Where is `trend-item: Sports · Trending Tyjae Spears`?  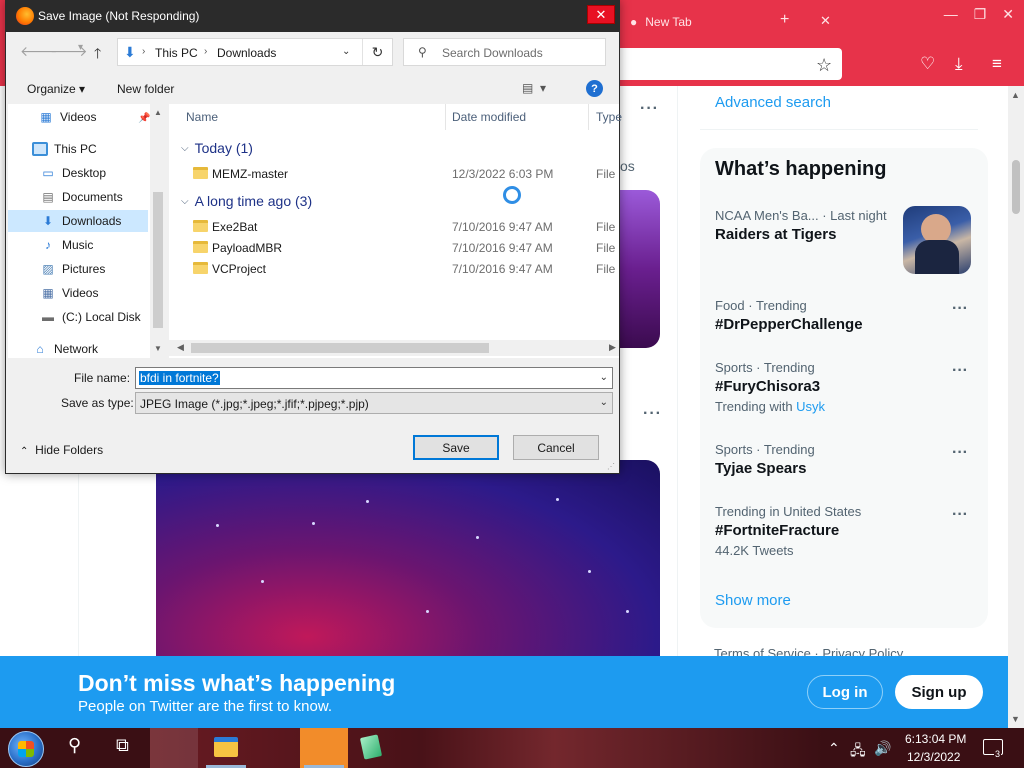 trend-item: Sports · Trending Tyjae Spears is located at coordinates (845, 459).